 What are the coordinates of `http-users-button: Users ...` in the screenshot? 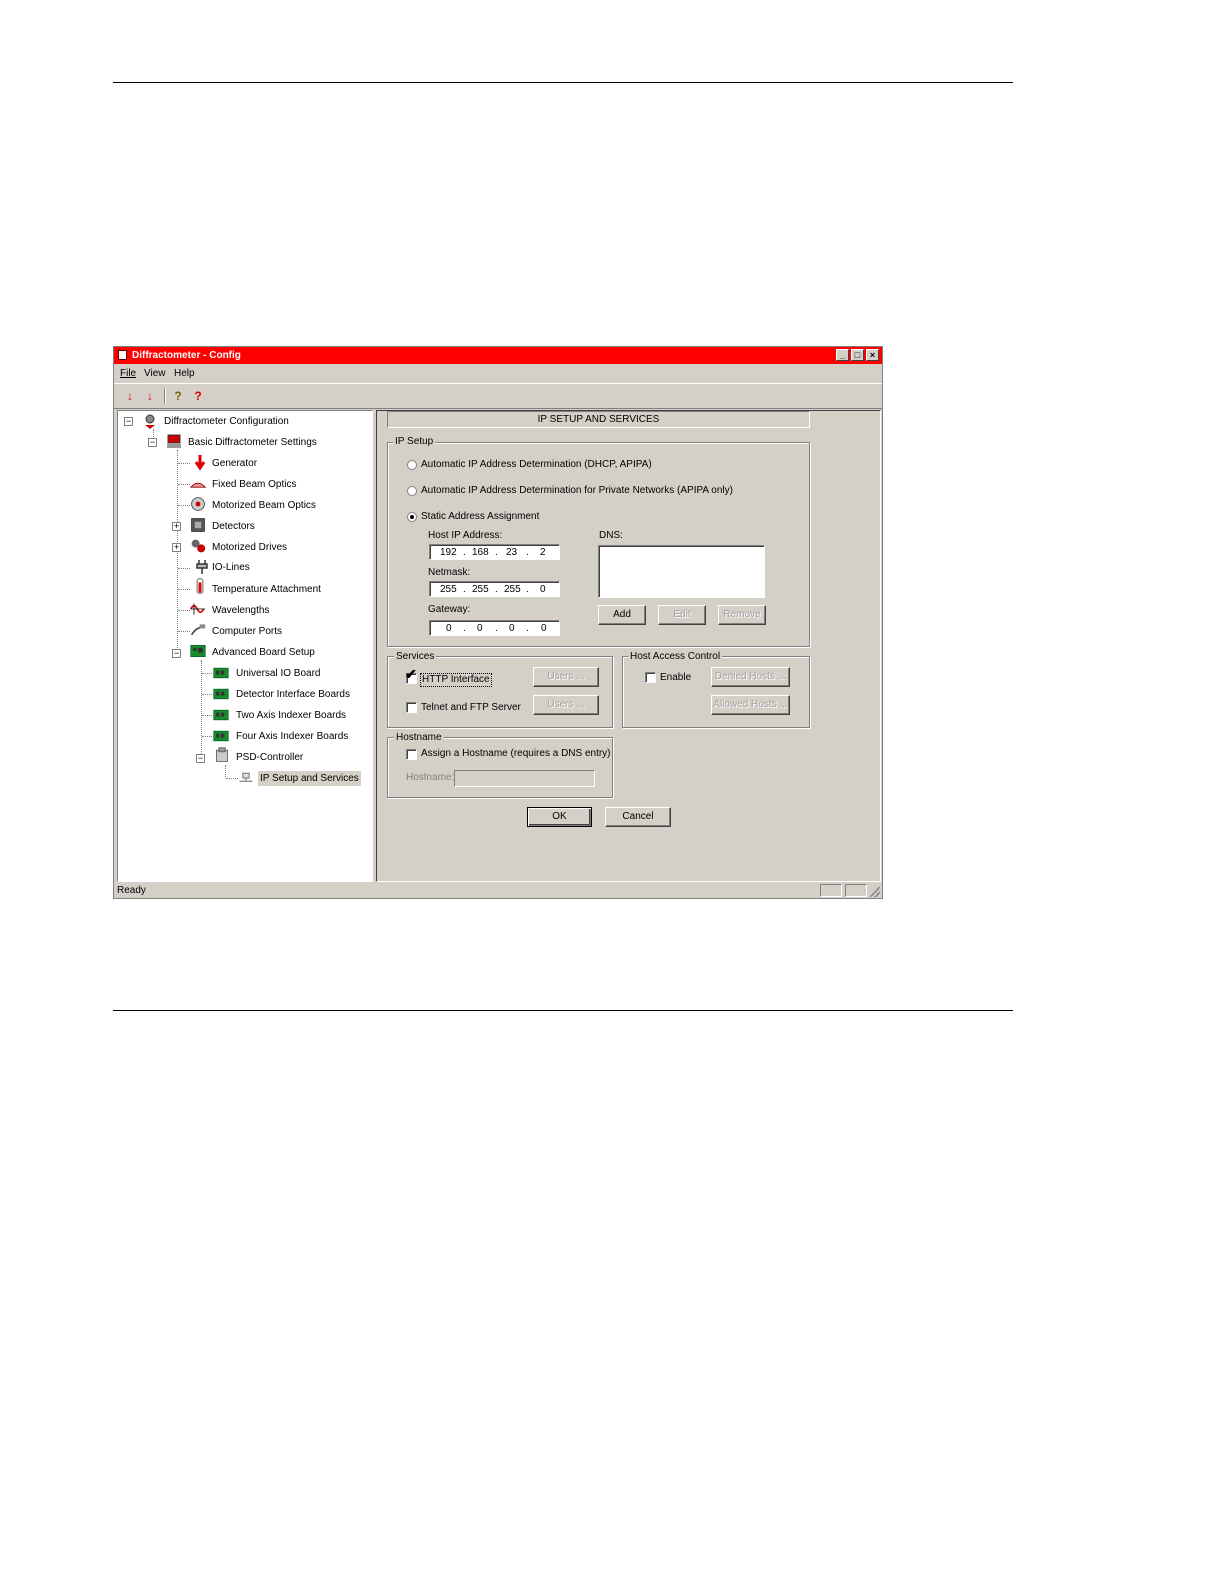 It's located at (566, 677).